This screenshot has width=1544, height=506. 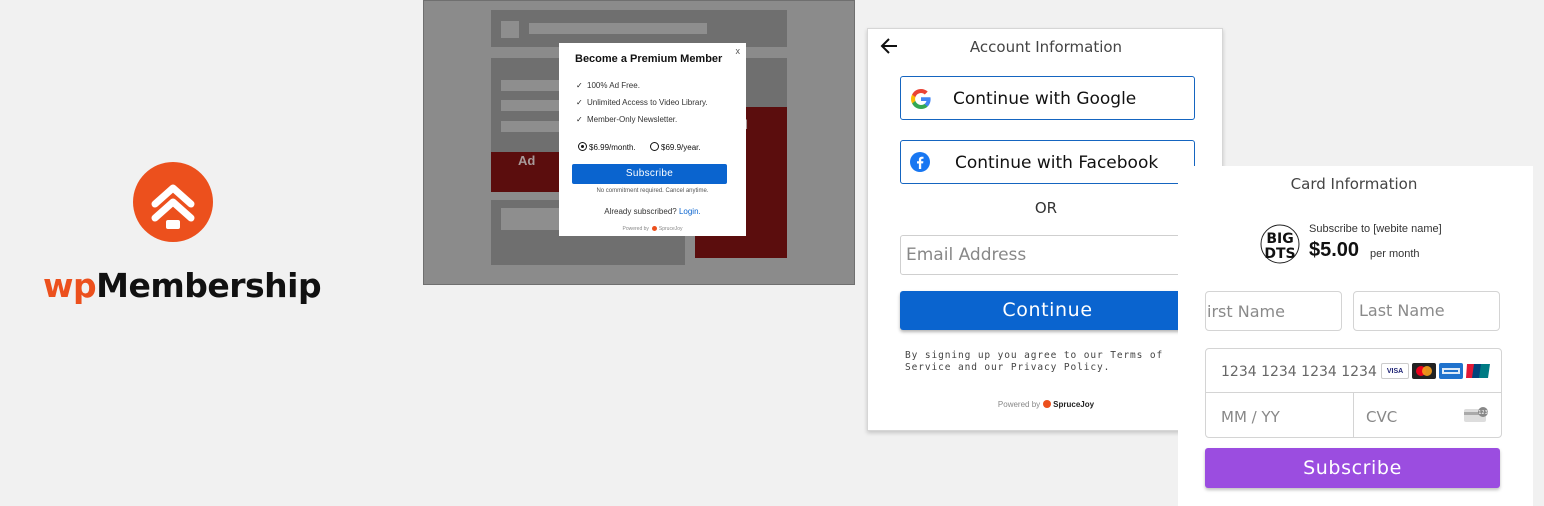 I want to click on or-divider: OR, so click(x=1046, y=208).